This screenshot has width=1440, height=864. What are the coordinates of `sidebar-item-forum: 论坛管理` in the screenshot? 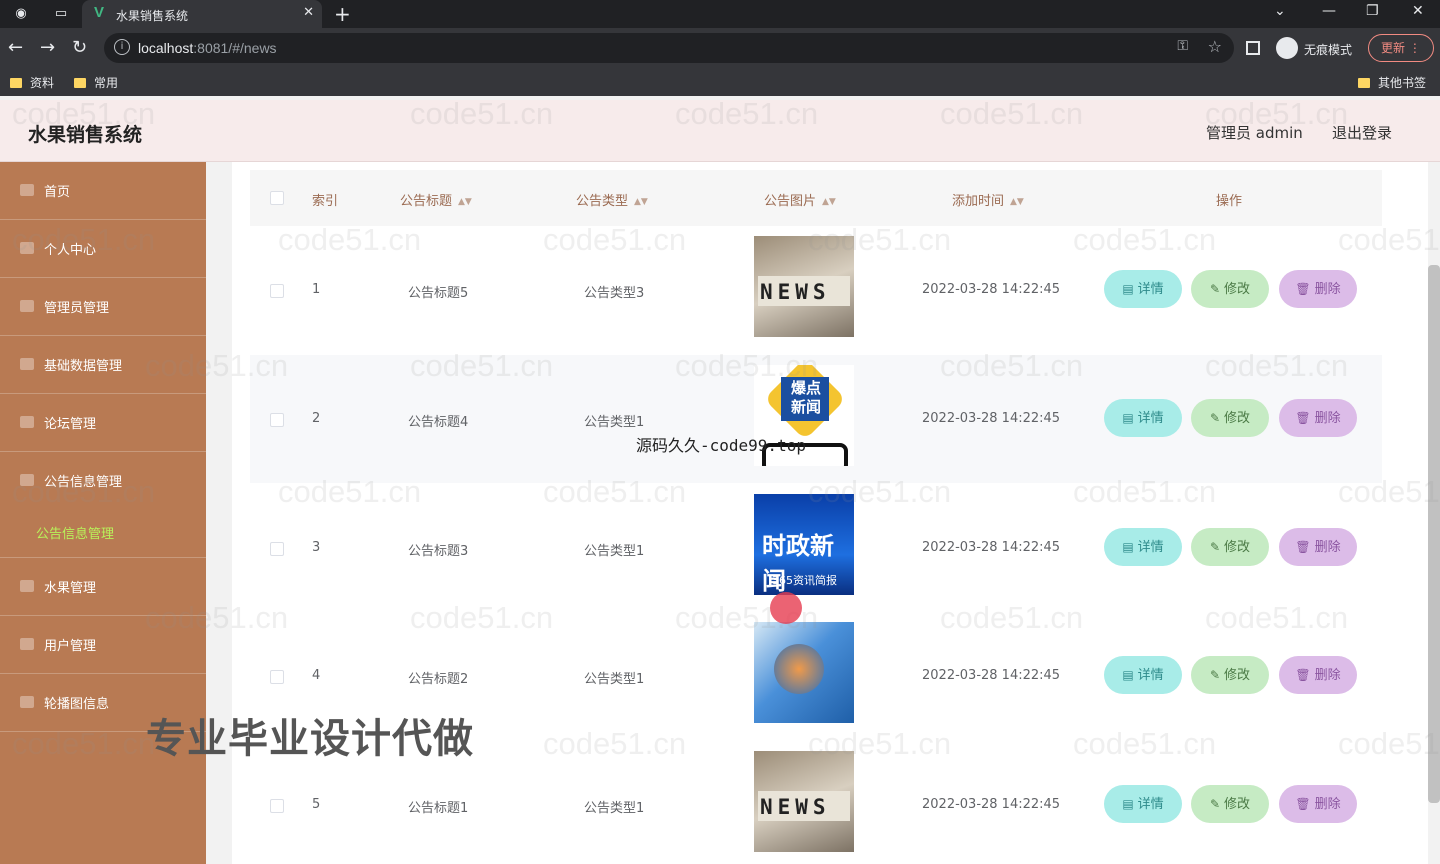 It's located at (103, 423).